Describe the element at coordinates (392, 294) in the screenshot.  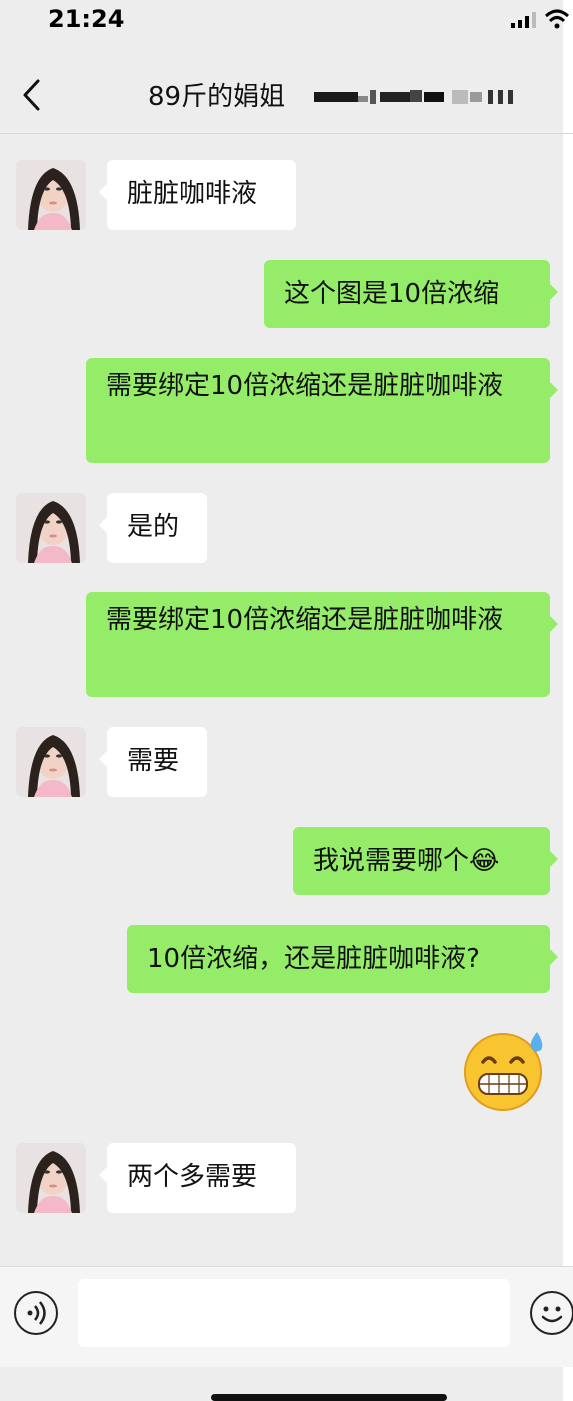
I see `message-text: 这个图是10倍浓缩` at that location.